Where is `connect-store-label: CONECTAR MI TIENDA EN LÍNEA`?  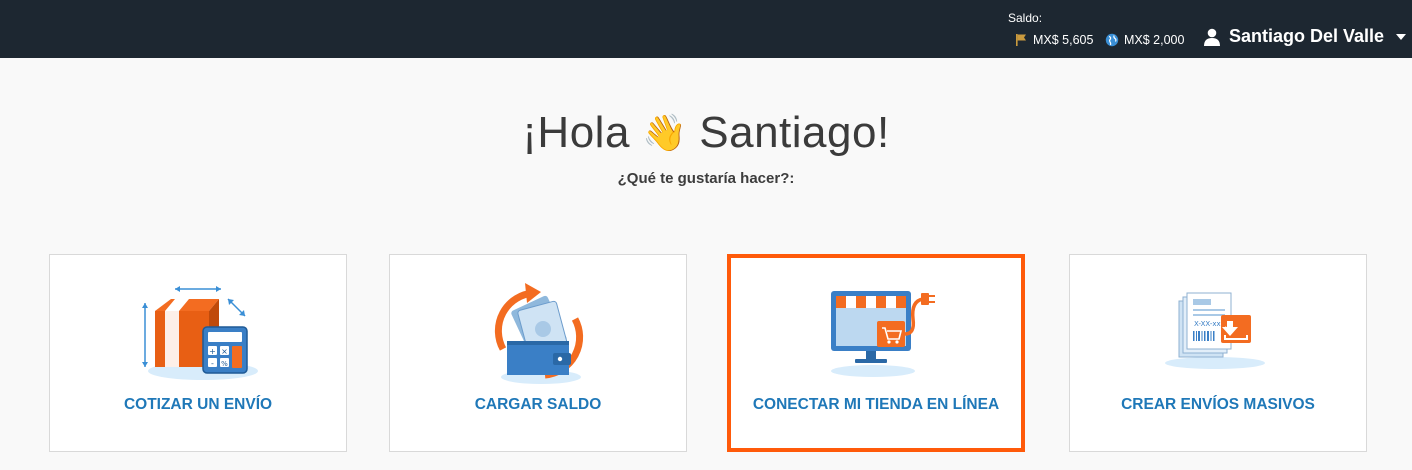 connect-store-label: CONECTAR MI TIENDA EN LÍNEA is located at coordinates (876, 404).